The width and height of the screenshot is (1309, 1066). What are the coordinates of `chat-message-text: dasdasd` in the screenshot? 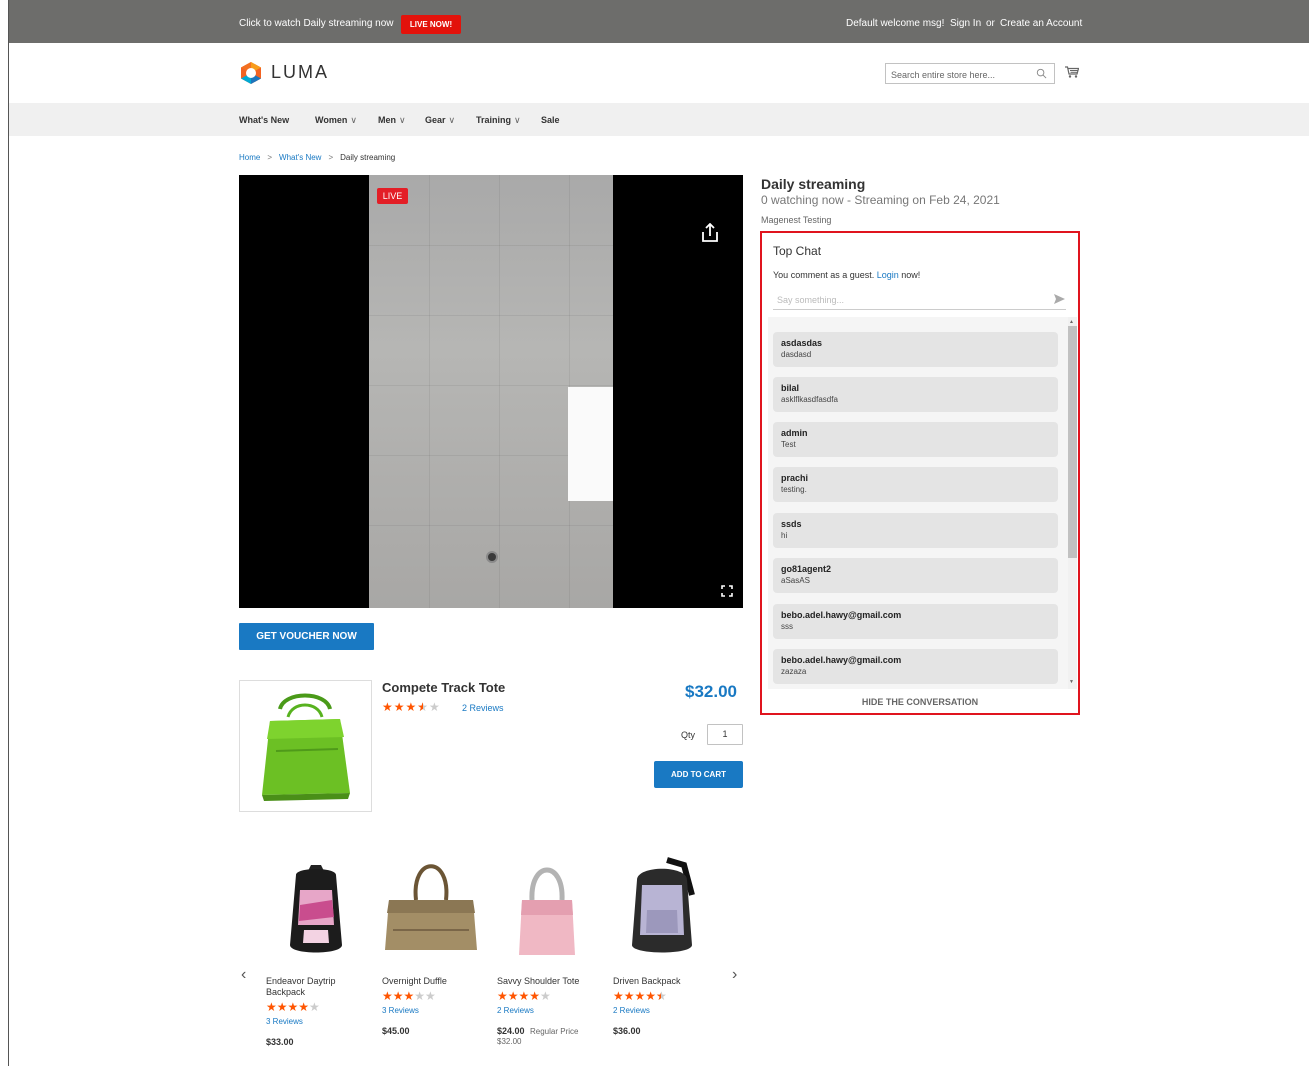 It's located at (796, 354).